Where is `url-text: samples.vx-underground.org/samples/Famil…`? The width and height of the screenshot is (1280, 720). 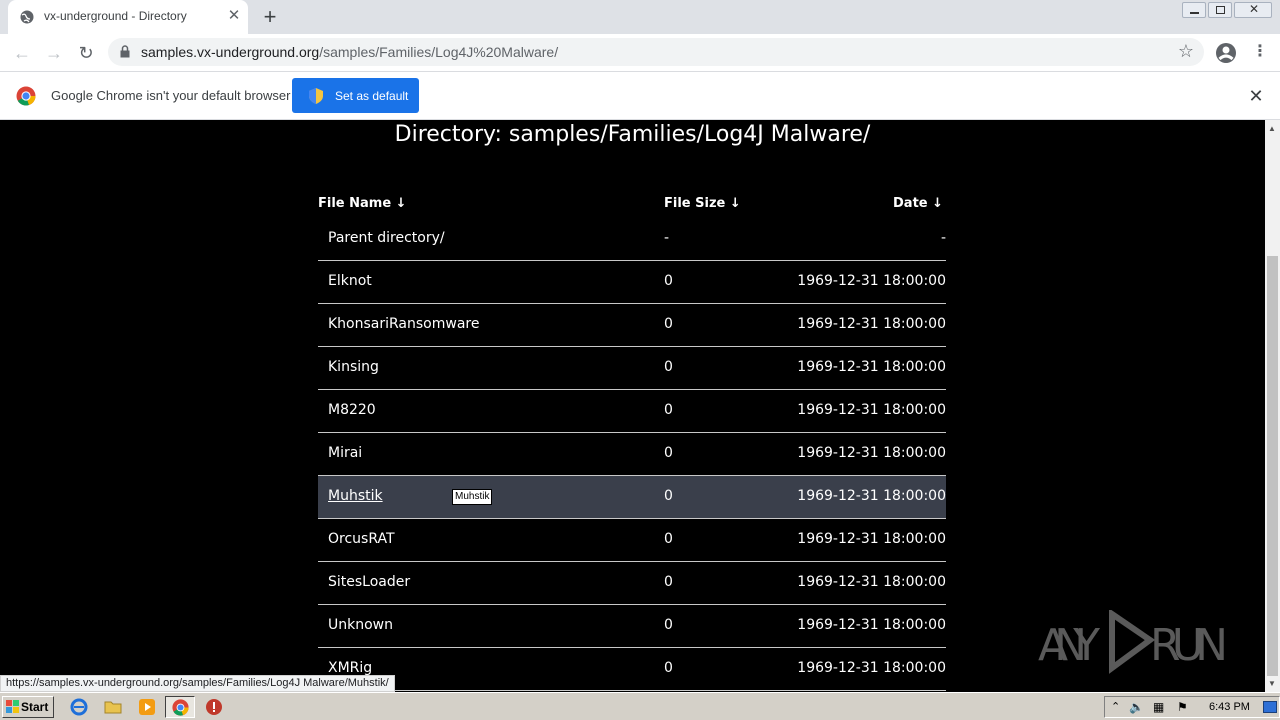
url-text: samples.vx-underground.org/samples/Famil… is located at coordinates (349, 52).